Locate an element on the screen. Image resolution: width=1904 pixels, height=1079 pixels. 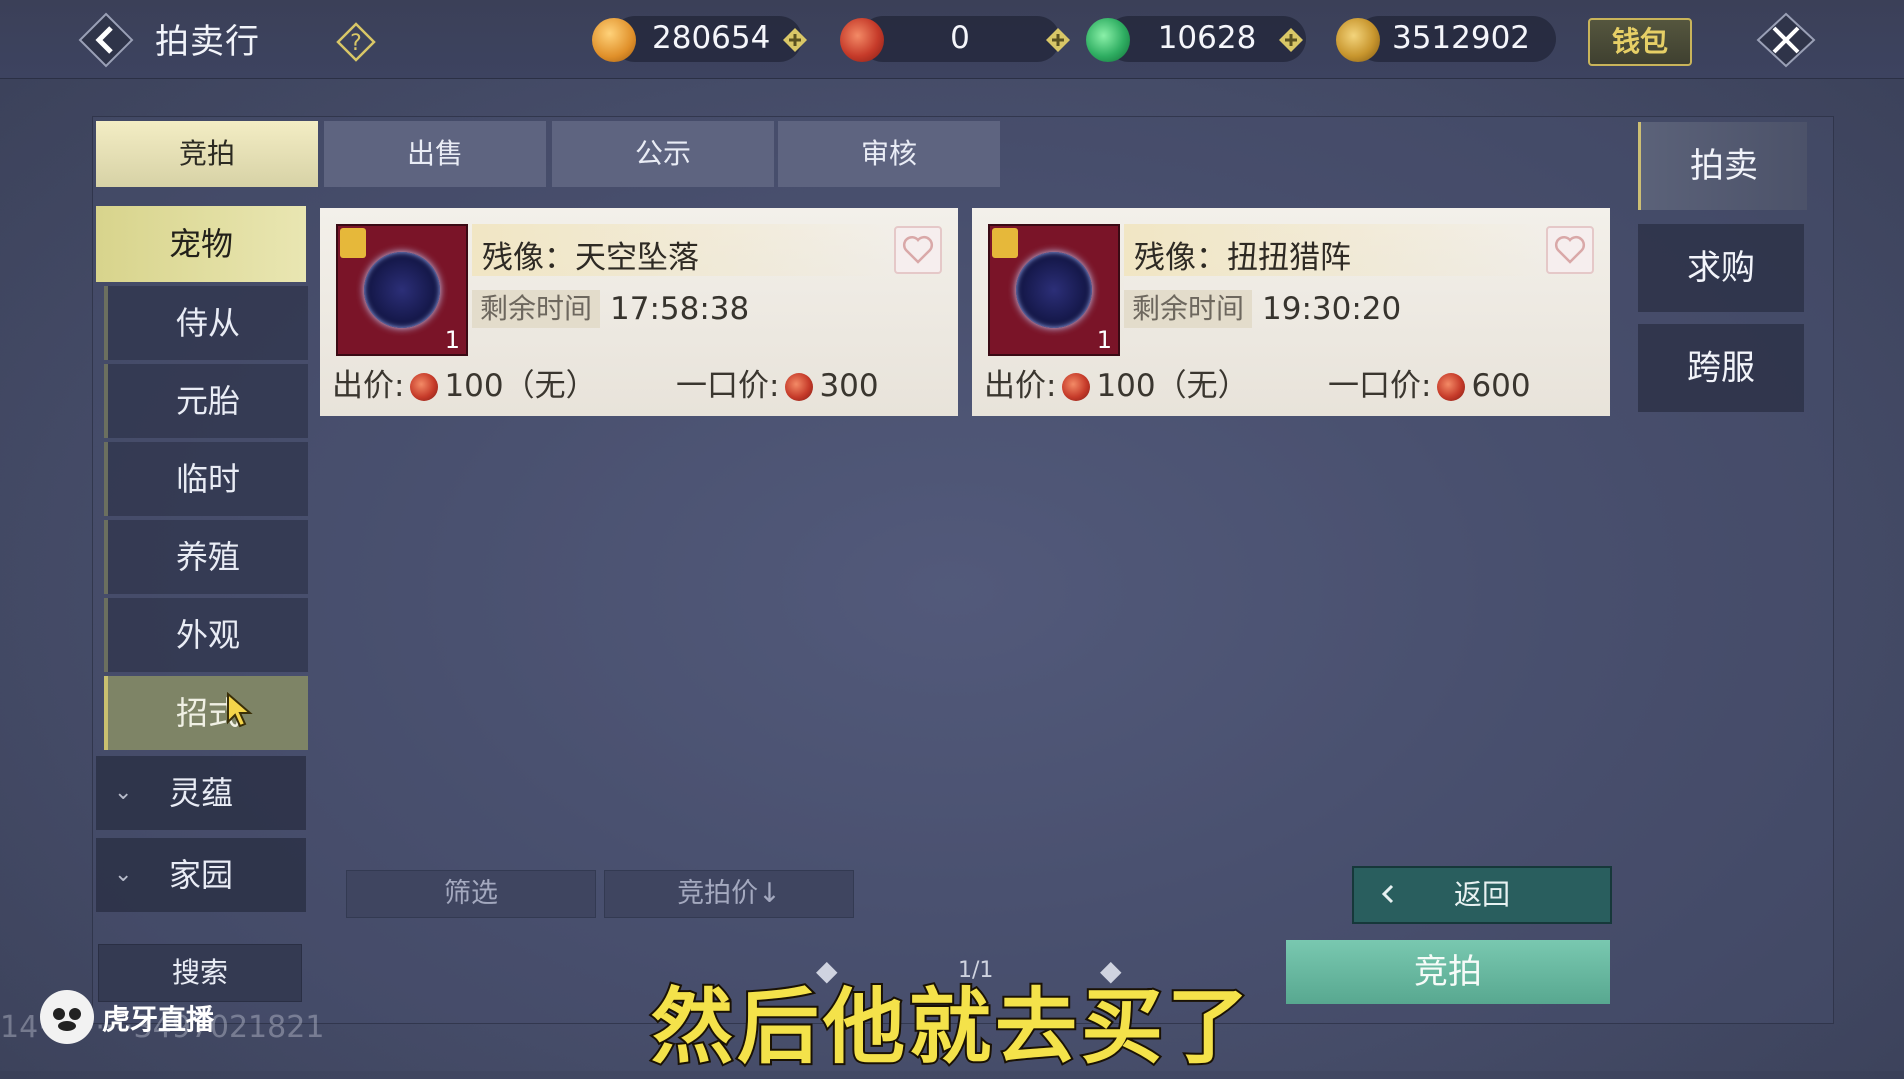
currency-value: 3512902 is located at coordinates (1461, 38).